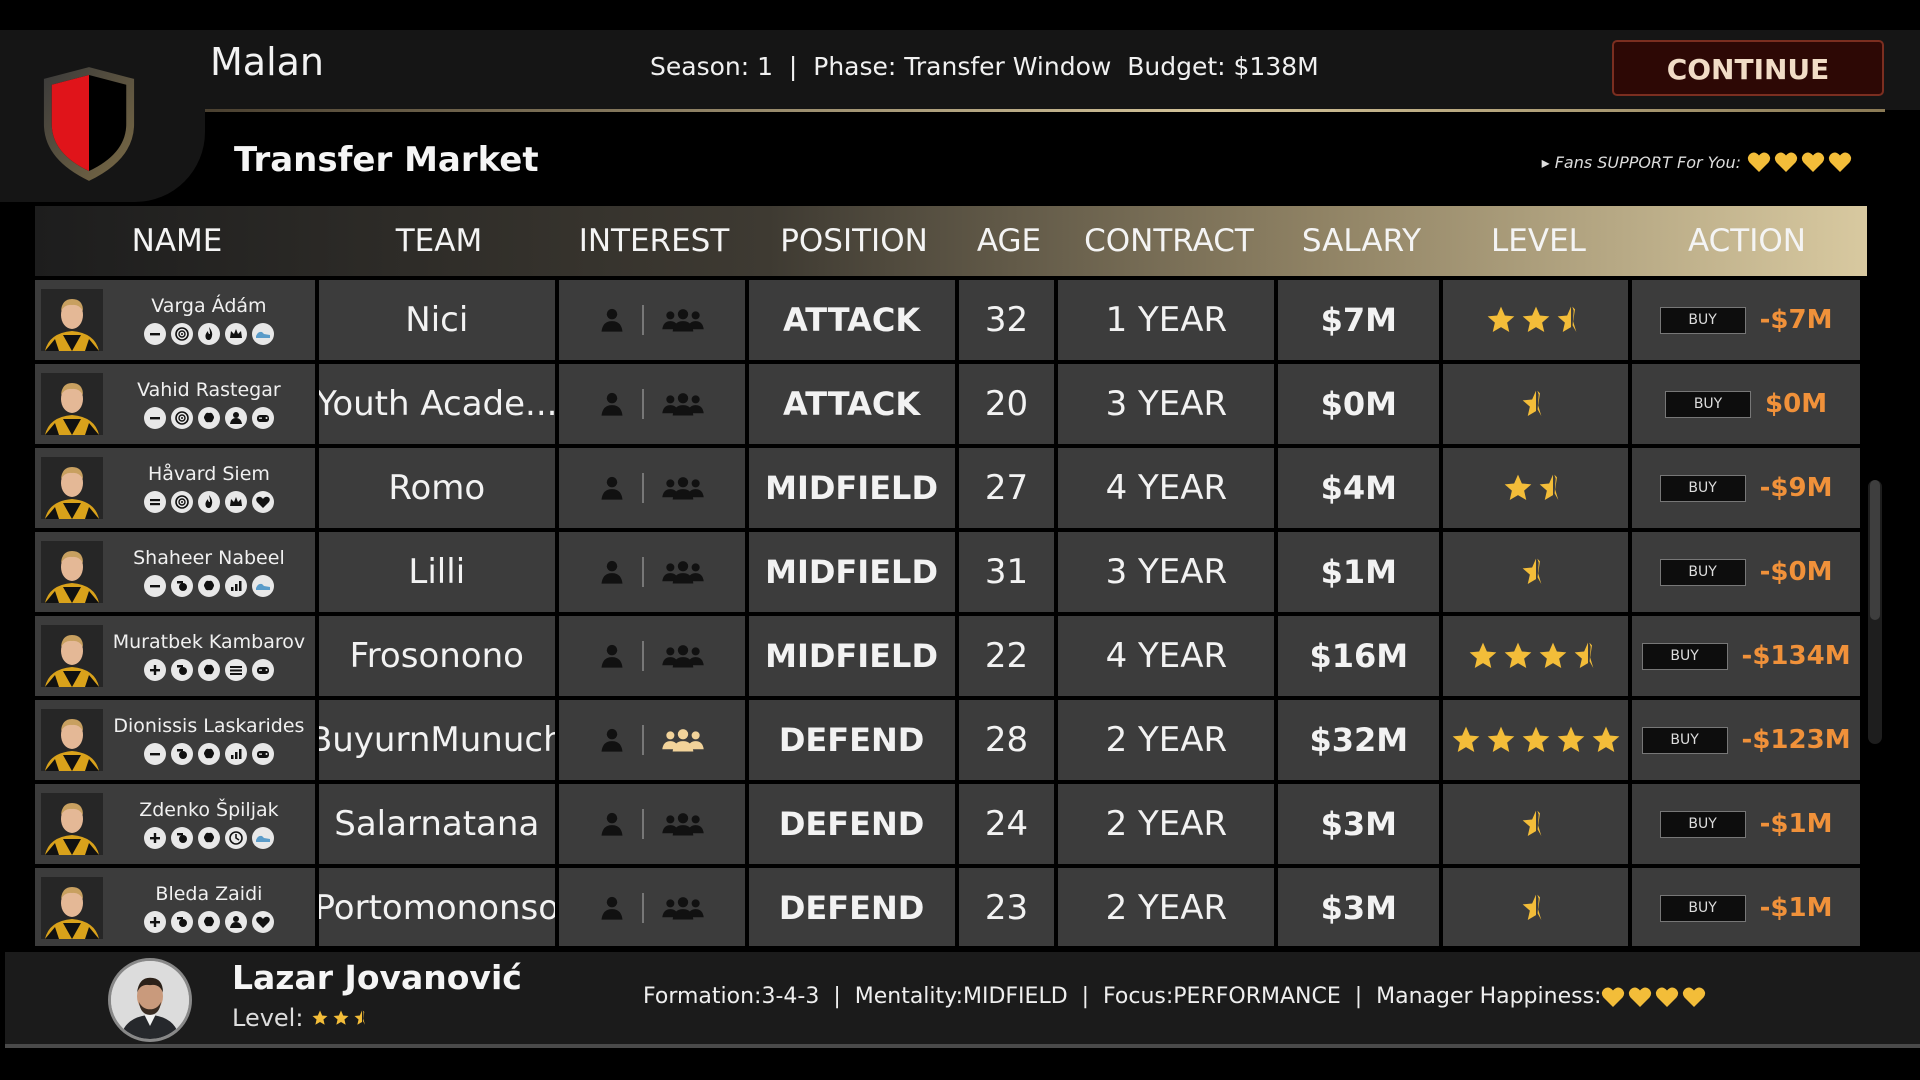 Image resolution: width=1920 pixels, height=1080 pixels. Describe the element at coordinates (235, 922) in the screenshot. I see `trait-person-icon` at that location.